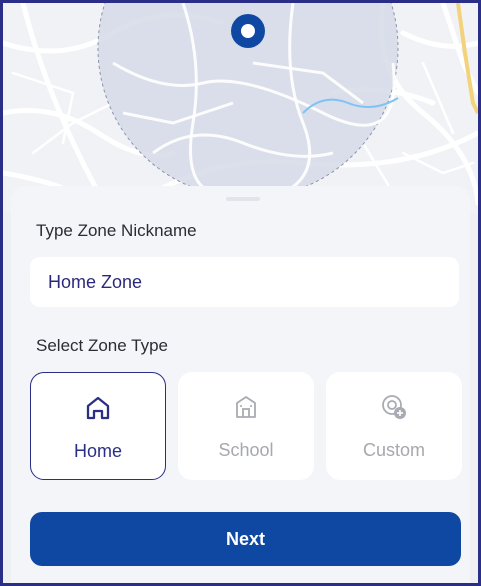  What do you see at coordinates (246, 426) in the screenshot?
I see `zone-type-school: School` at bounding box center [246, 426].